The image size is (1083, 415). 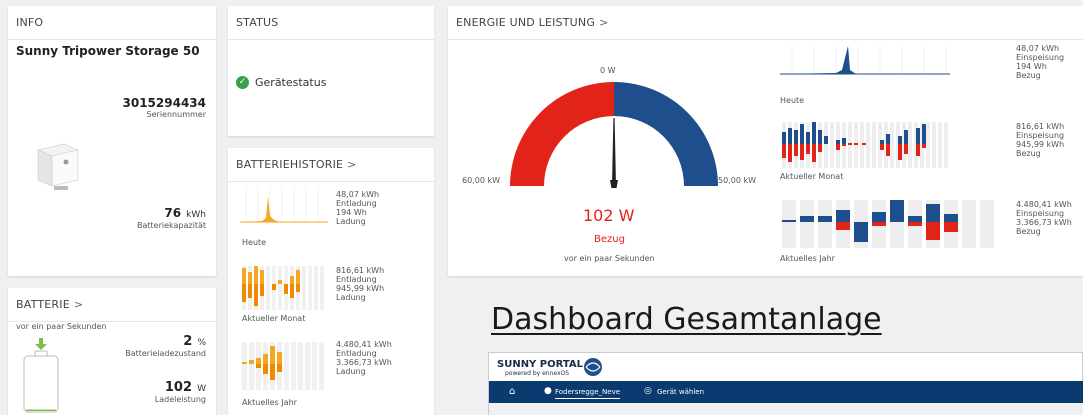 I want to click on battery-month-chart, so click(x=283, y=288).